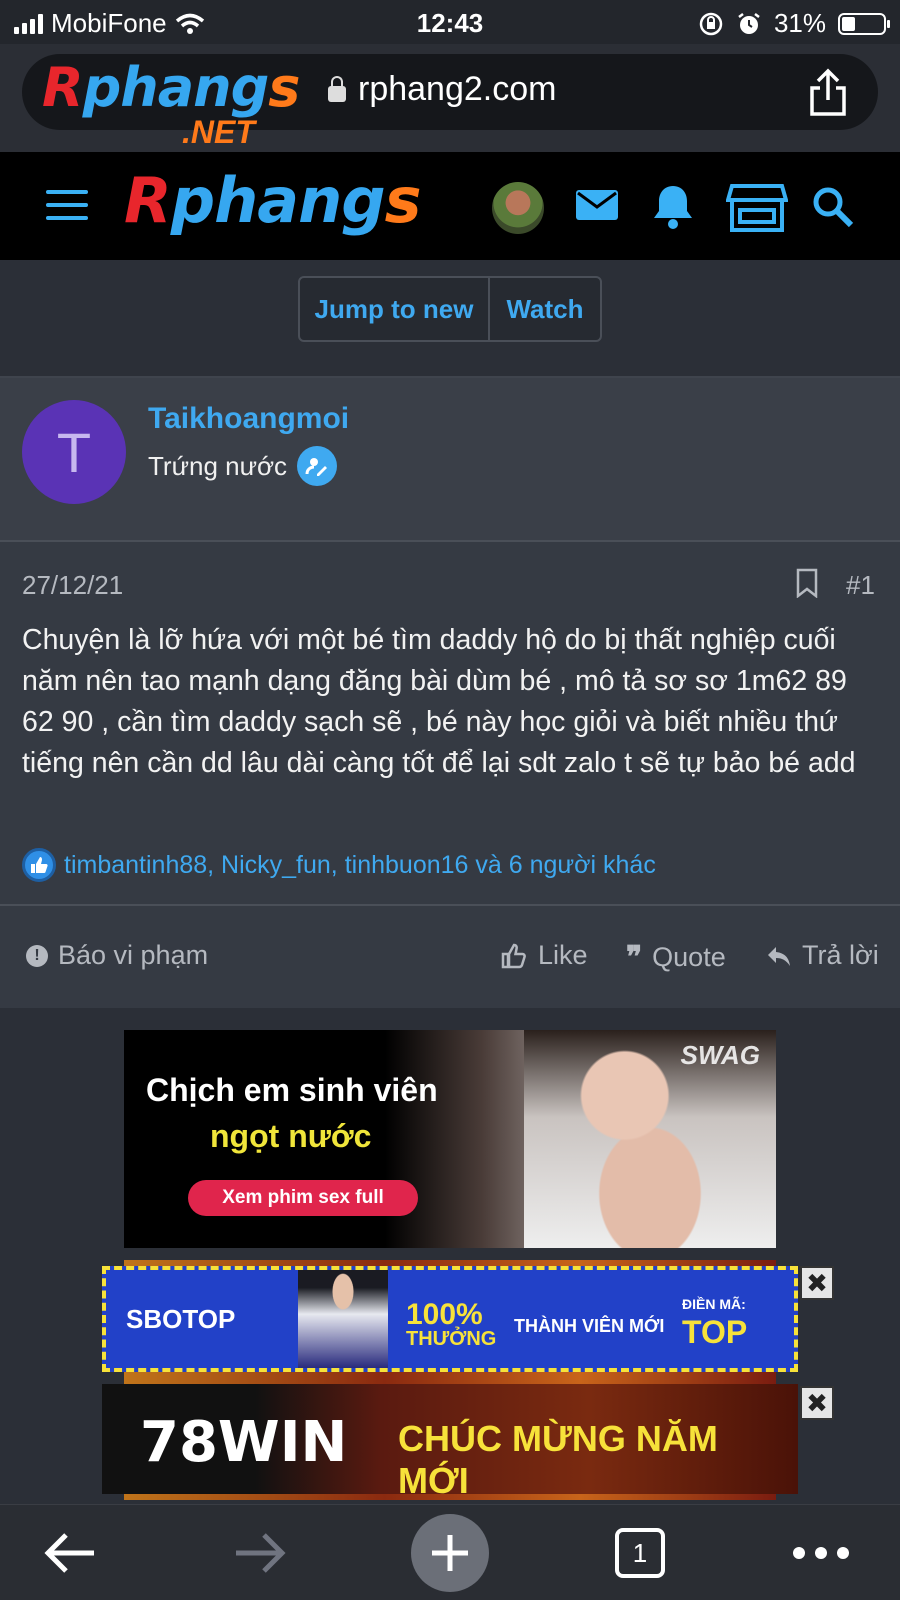 The image size is (900, 1600). What do you see at coordinates (74, 452) in the screenshot?
I see `author-avatar: T` at bounding box center [74, 452].